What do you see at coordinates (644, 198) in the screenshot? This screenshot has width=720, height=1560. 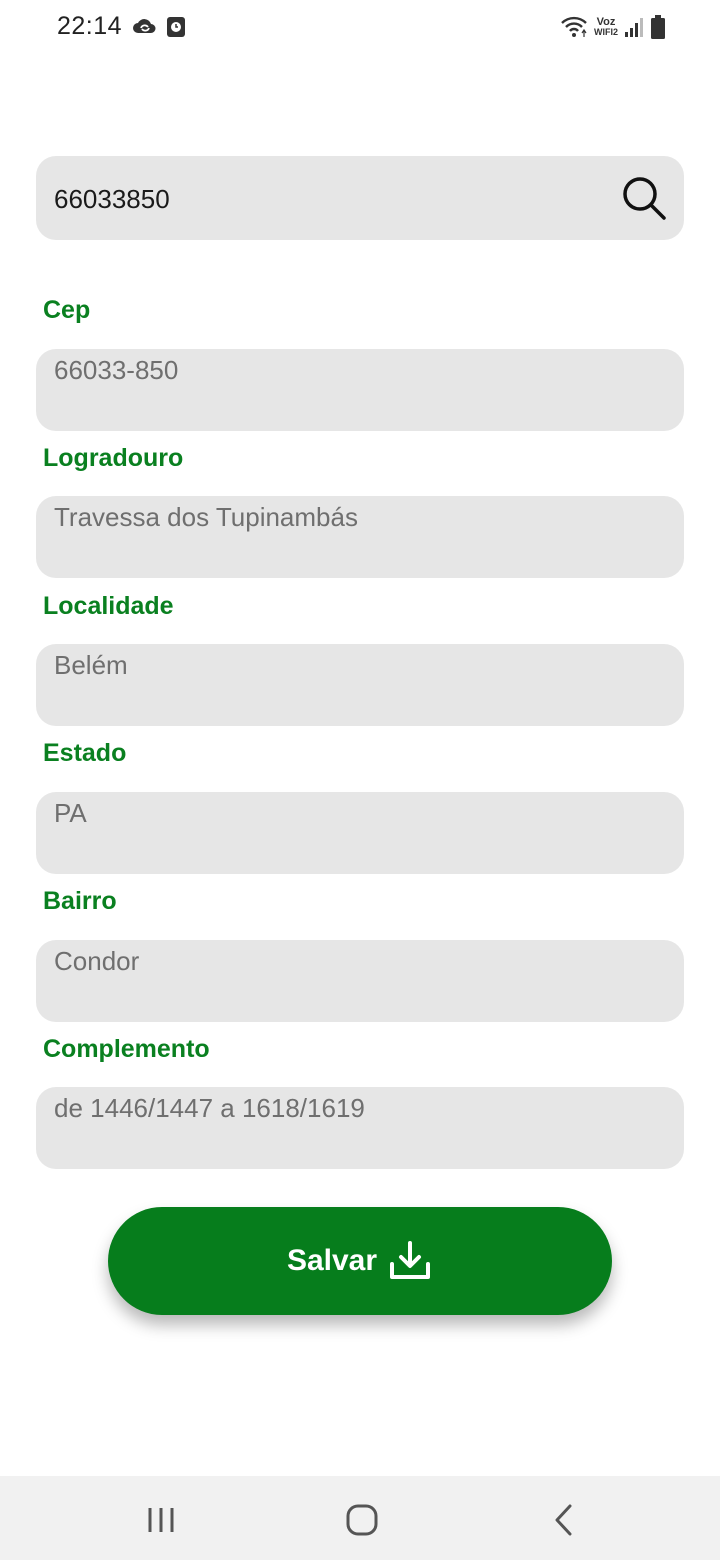 I see `search-icon` at bounding box center [644, 198].